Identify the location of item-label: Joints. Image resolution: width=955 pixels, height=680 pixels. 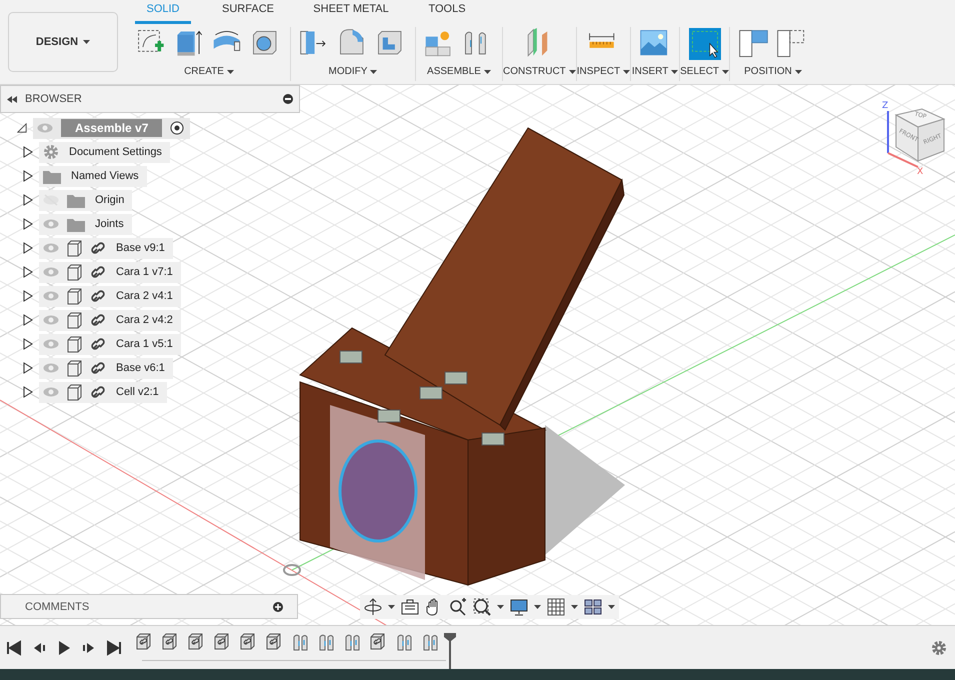
(109, 224).